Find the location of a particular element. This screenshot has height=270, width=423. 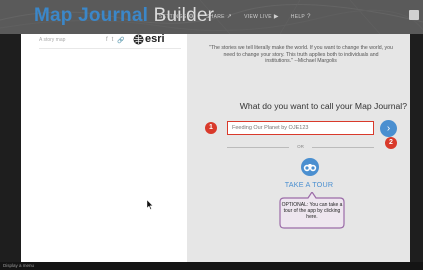

help-icon: ? is located at coordinates (309, 16).